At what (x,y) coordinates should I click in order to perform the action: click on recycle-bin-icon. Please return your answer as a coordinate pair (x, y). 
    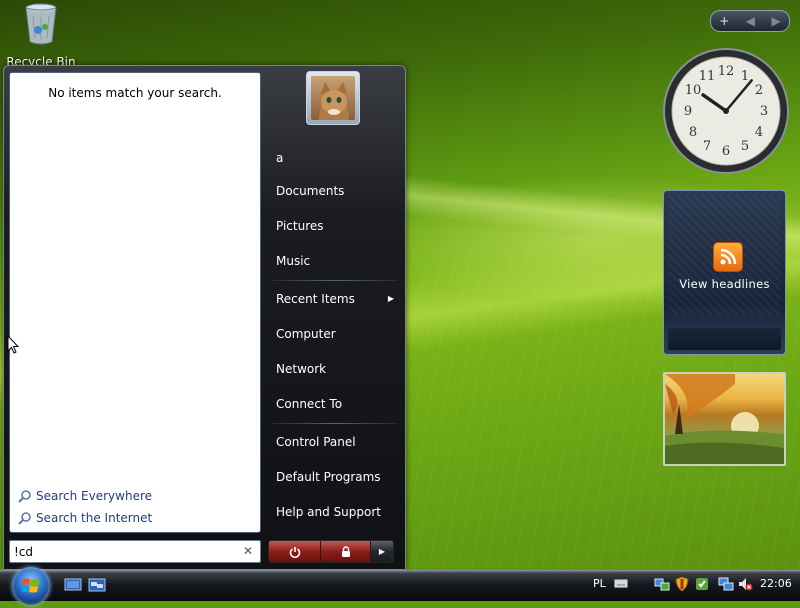
    Looking at the image, I should click on (41, 24).